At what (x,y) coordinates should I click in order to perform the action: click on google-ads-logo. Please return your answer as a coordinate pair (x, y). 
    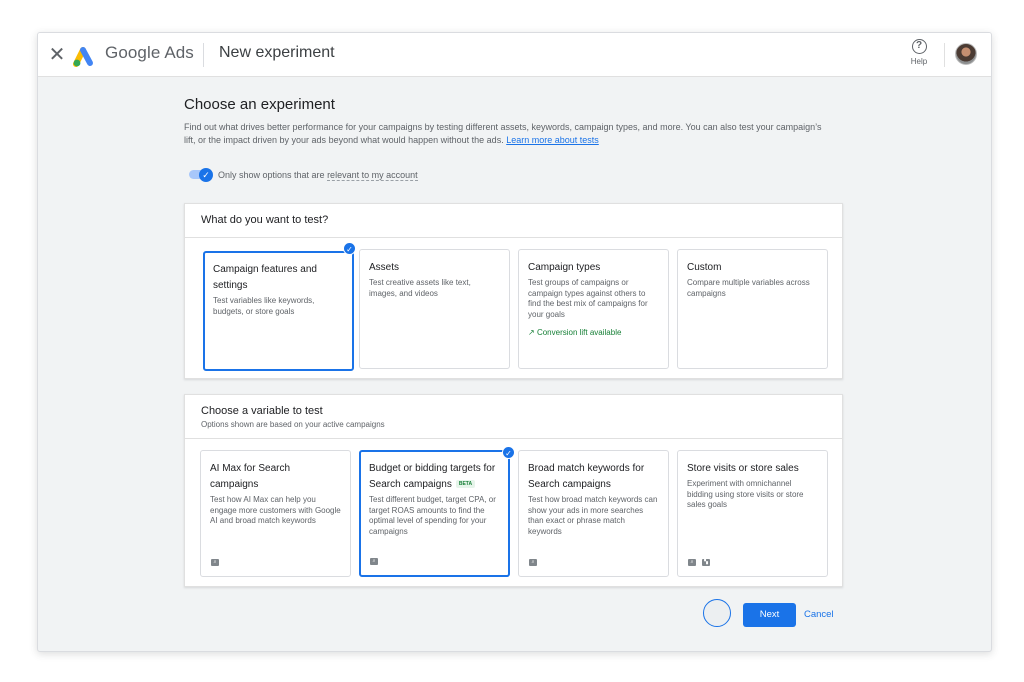
    Looking at the image, I should click on (83, 57).